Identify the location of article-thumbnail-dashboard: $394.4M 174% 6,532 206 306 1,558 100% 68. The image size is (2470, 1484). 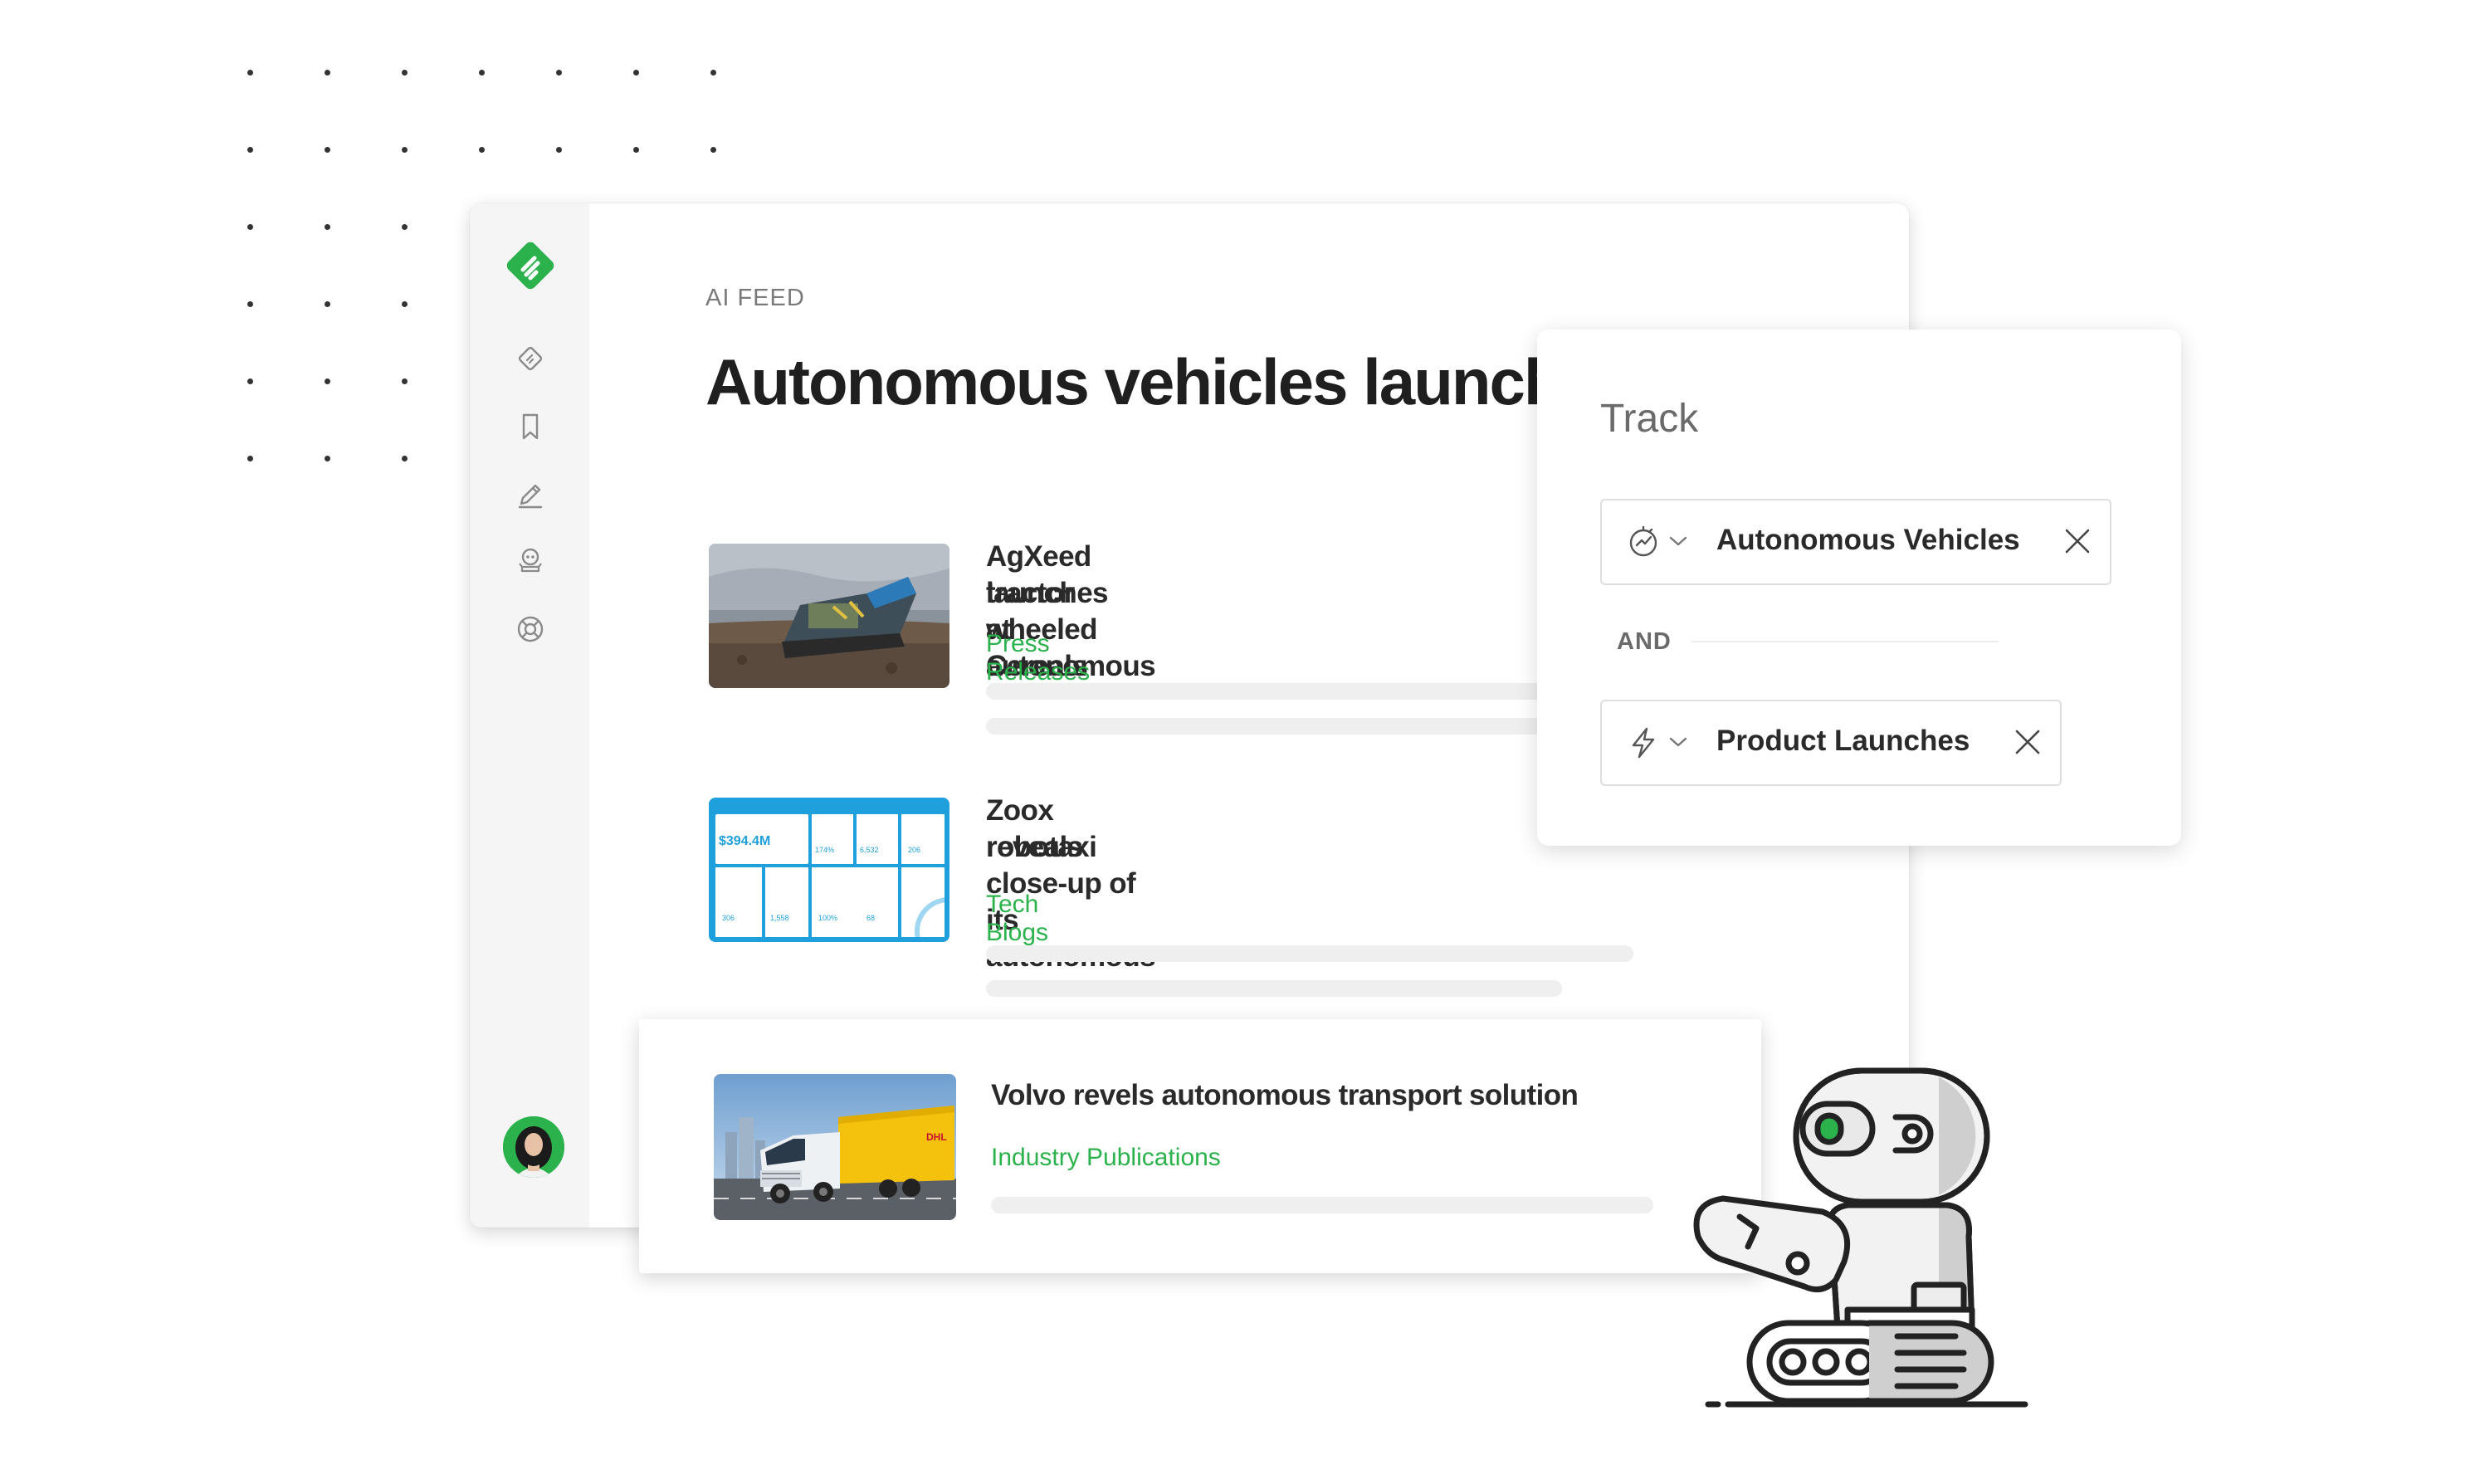
(829, 870).